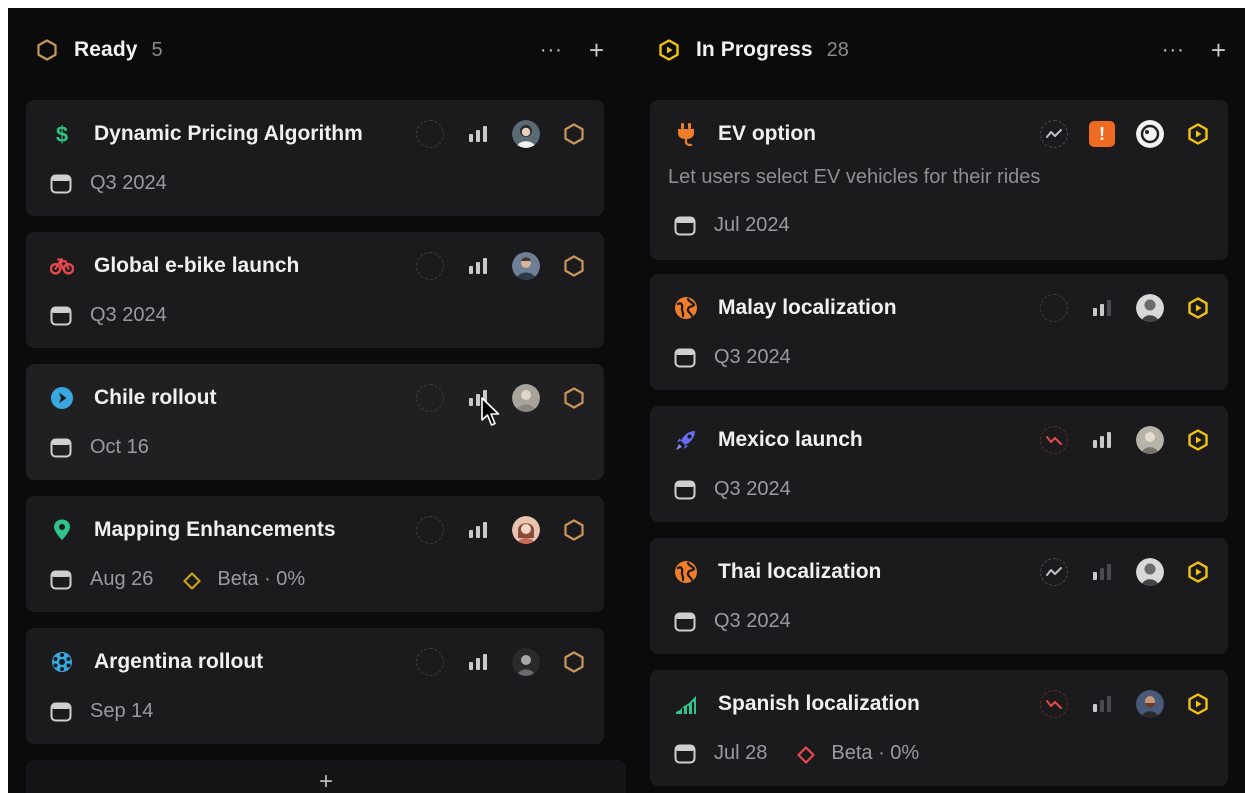  Describe the element at coordinates (939, 464) in the screenshot. I see `card-mexico-launch: Mexico launch Q3 2024` at that location.